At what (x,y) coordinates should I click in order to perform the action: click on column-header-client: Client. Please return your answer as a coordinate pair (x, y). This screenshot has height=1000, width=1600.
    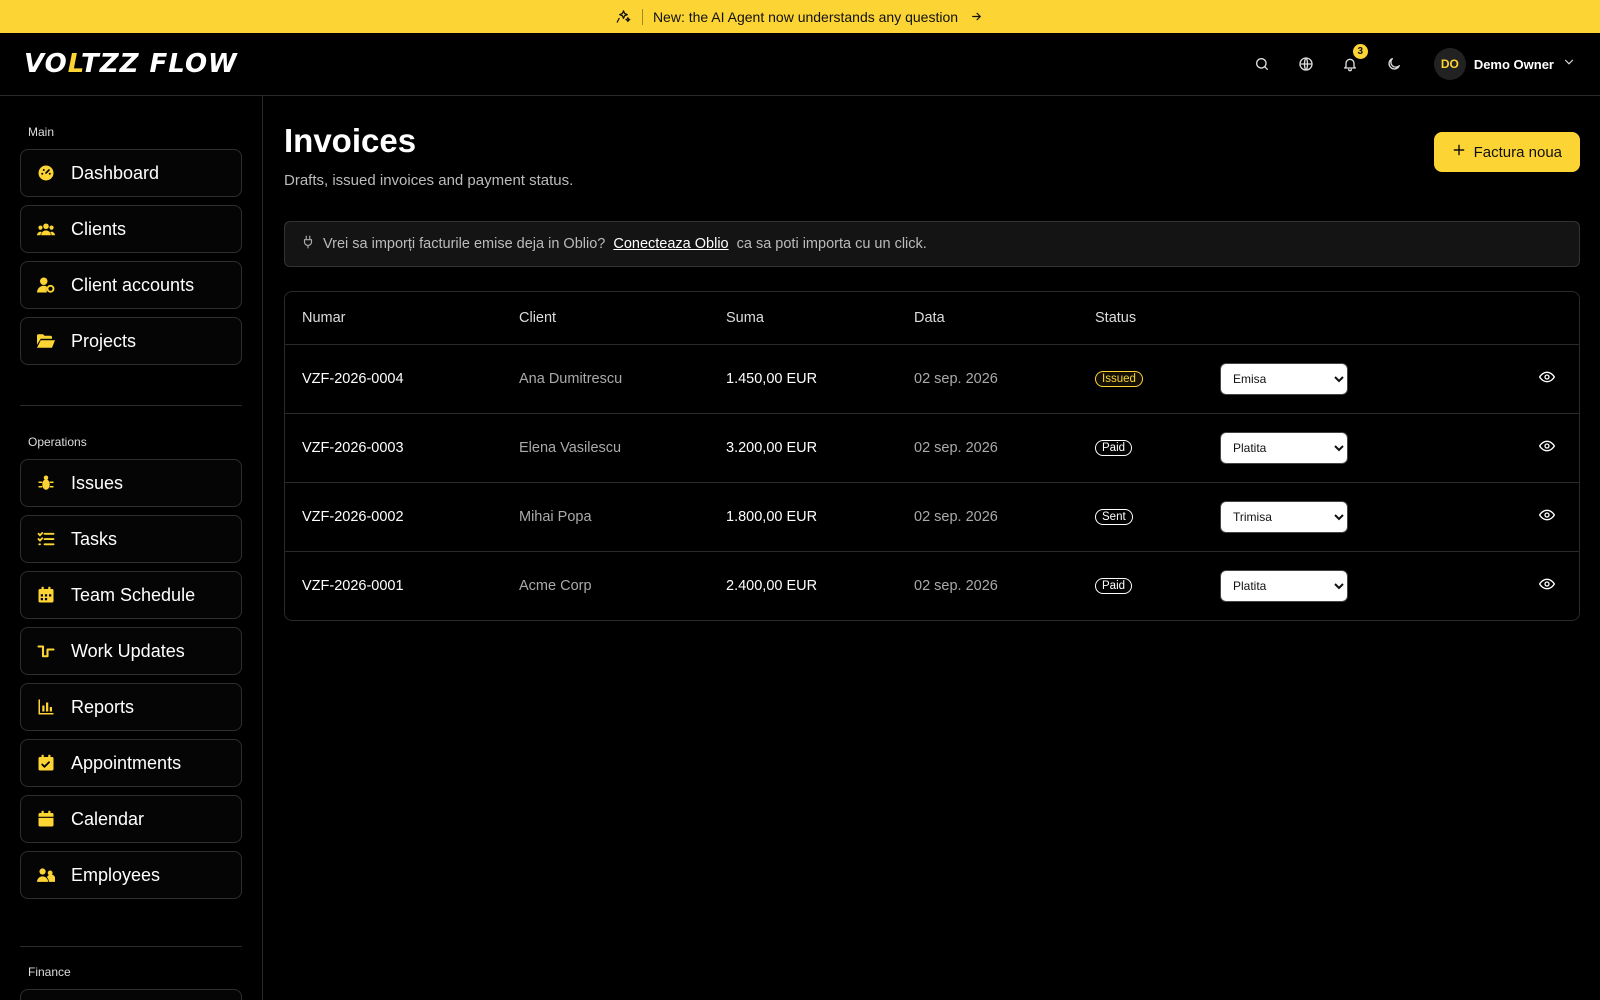
    Looking at the image, I should click on (605, 318).